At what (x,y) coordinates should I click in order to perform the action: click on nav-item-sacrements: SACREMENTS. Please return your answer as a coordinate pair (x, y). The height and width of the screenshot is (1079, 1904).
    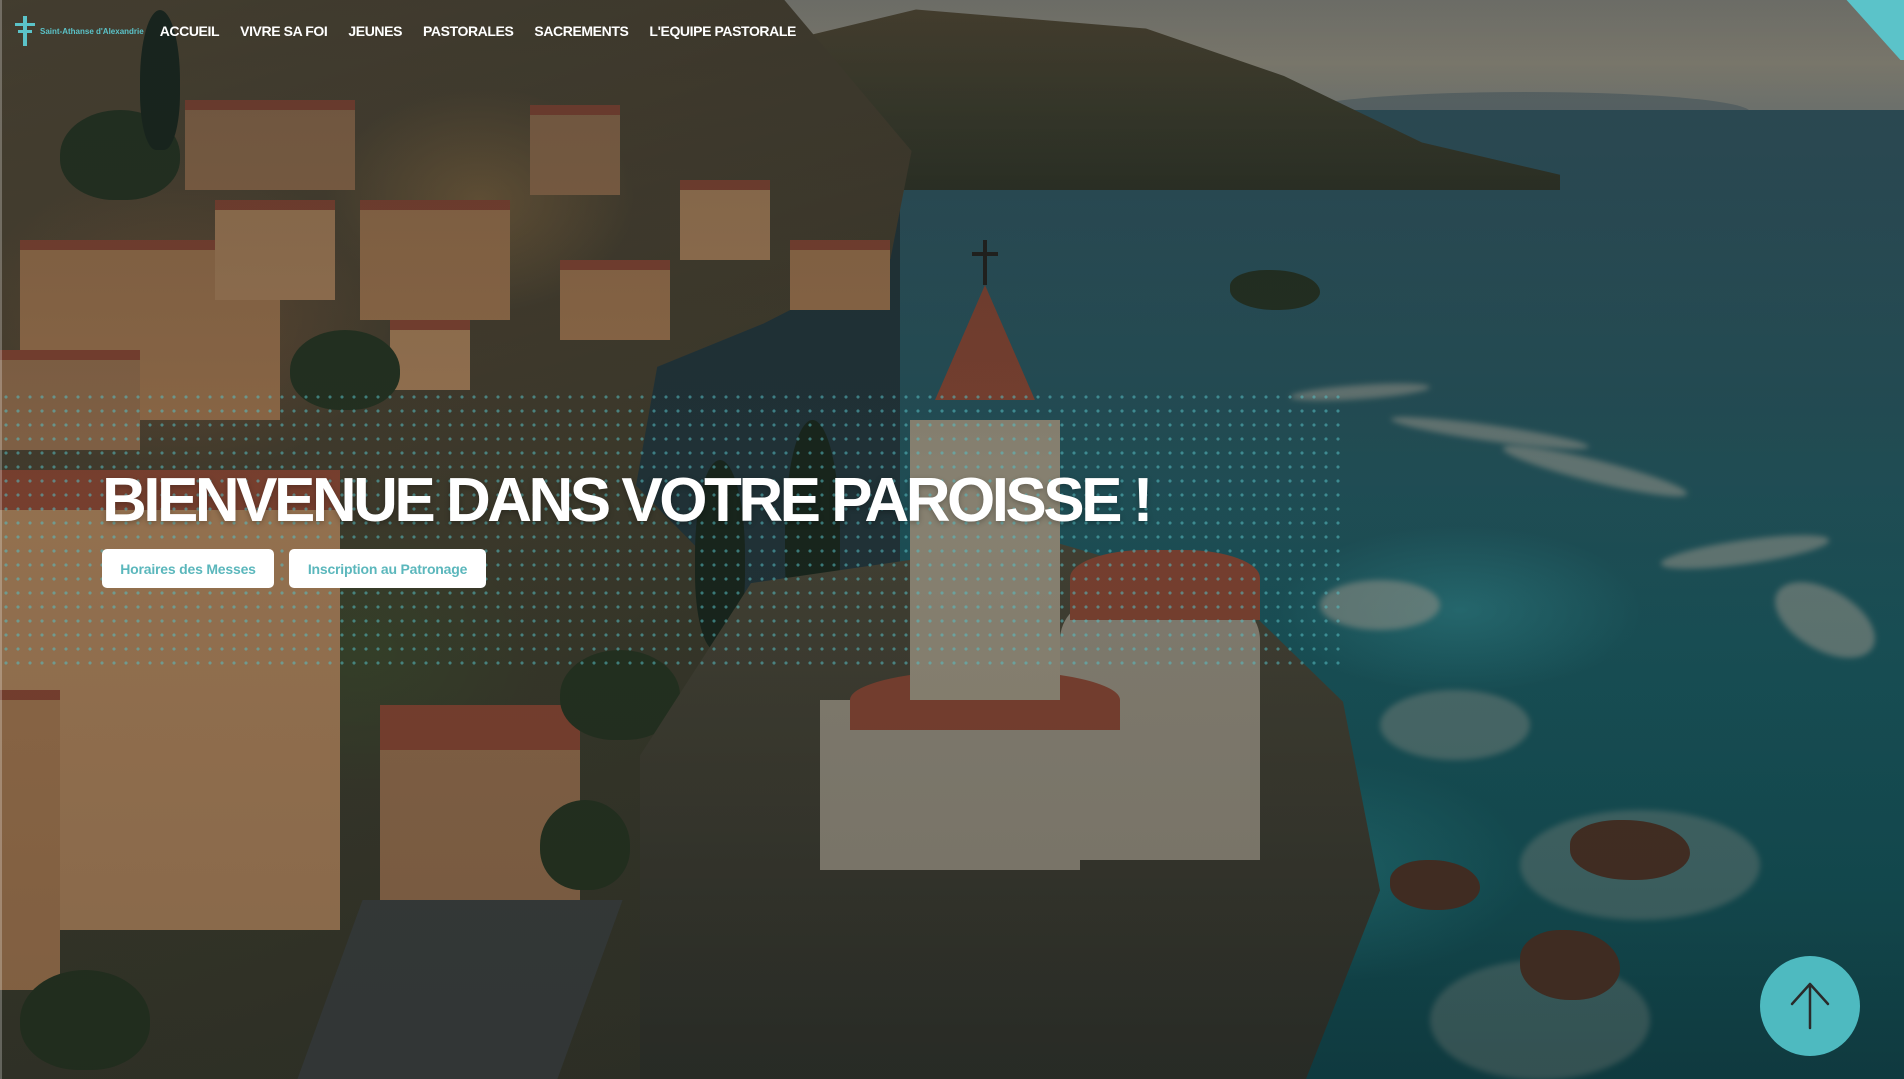
    Looking at the image, I should click on (581, 31).